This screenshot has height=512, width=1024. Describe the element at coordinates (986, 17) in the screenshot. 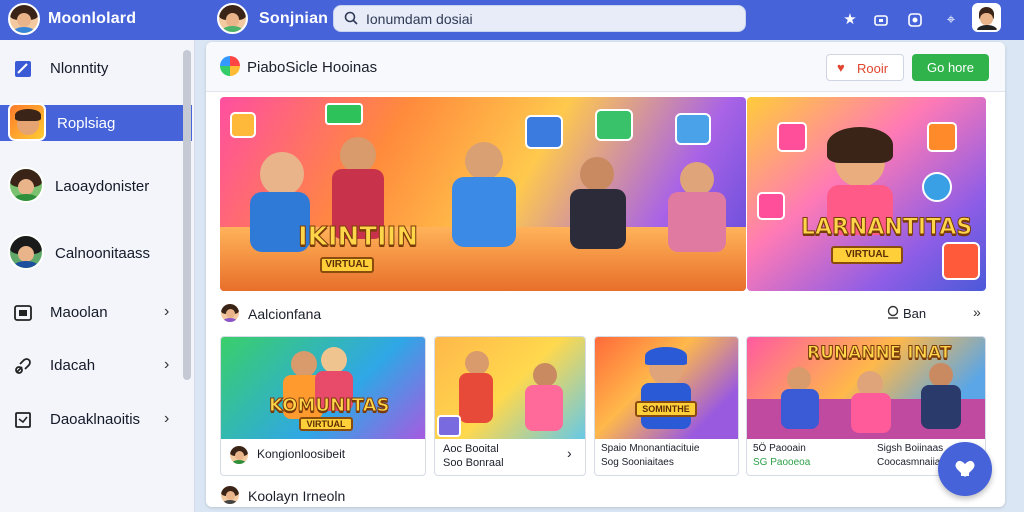

I see `profile-avatar` at that location.